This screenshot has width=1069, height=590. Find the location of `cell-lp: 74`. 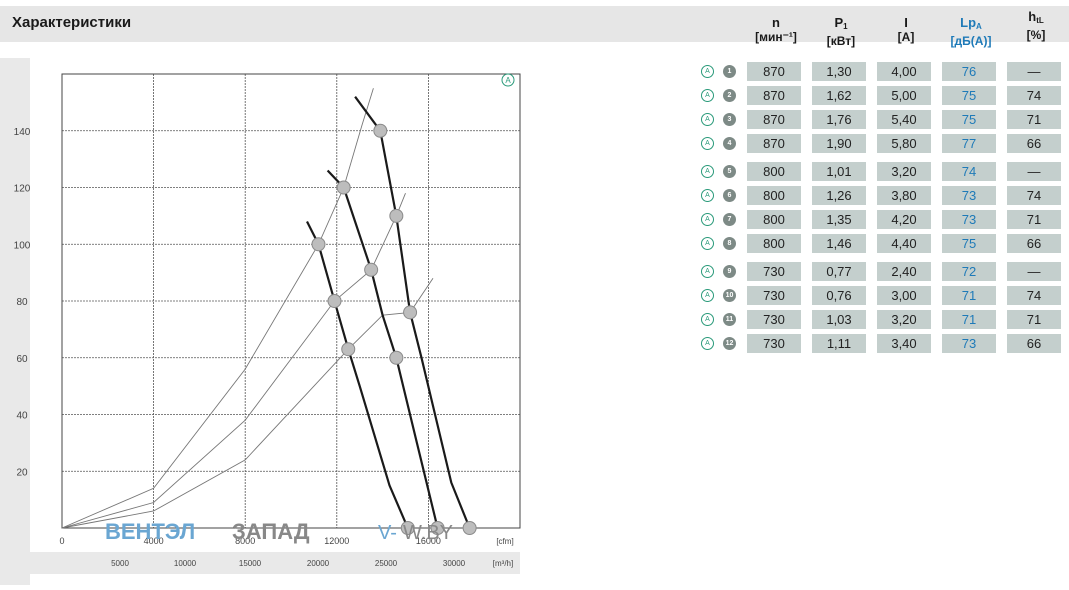

cell-lp: 74 is located at coordinates (969, 171).